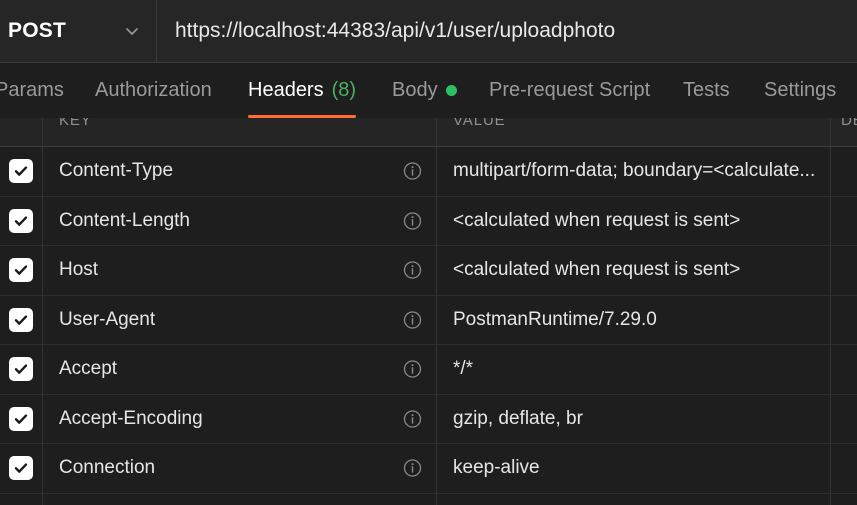 The width and height of the screenshot is (857, 505). What do you see at coordinates (239, 499) in the screenshot?
I see `row-key-cell` at bounding box center [239, 499].